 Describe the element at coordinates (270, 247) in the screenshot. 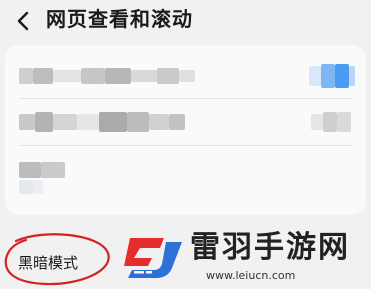

I see `watermark-name: 雷羽手游网` at that location.